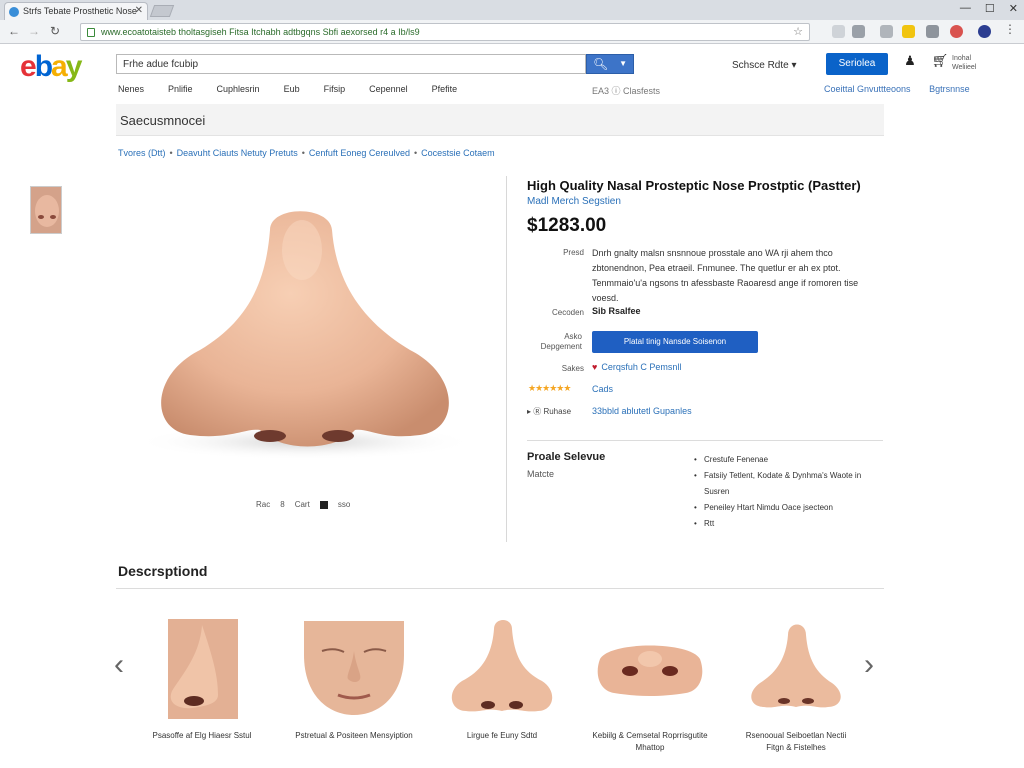 The height and width of the screenshot is (768, 1024). Describe the element at coordinates (601, 64) in the screenshot. I see `search-icon: 🔍︎` at that location.